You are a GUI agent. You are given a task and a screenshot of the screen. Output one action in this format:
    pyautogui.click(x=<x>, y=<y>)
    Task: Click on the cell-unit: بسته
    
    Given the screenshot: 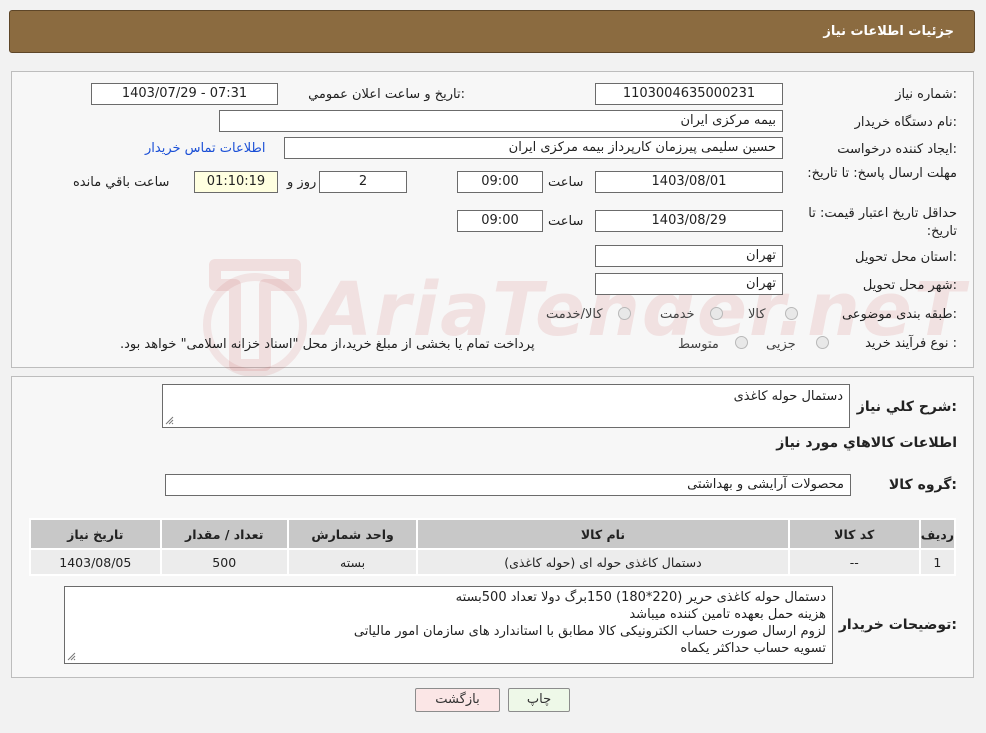 What is the action you would take?
    pyautogui.click(x=352, y=562)
    